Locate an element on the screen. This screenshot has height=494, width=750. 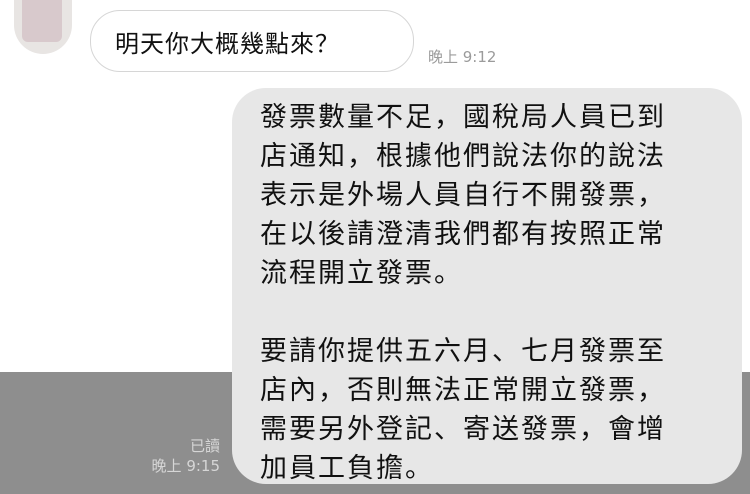
outgoing-message-meta: 已讀 晚上 9:15 is located at coordinates (186, 456).